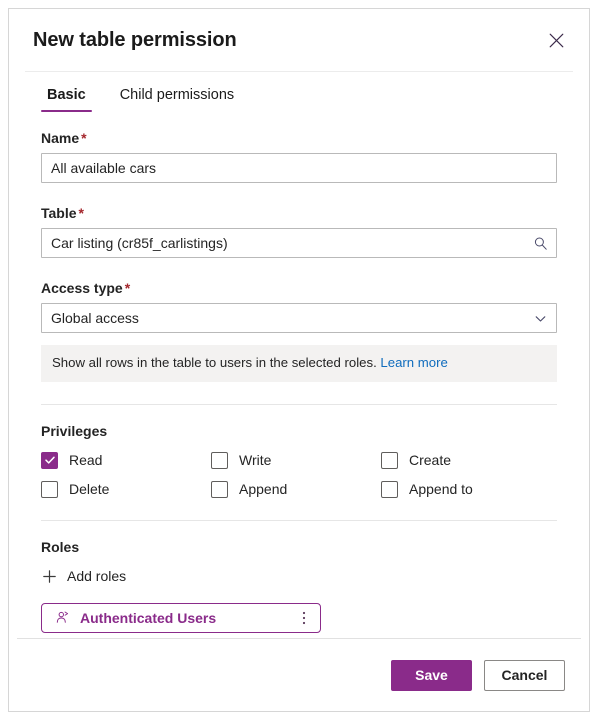 This screenshot has height=725, width=599. Describe the element at coordinates (148, 617) in the screenshot. I see `role-chip-label: Authenticated Users` at that location.